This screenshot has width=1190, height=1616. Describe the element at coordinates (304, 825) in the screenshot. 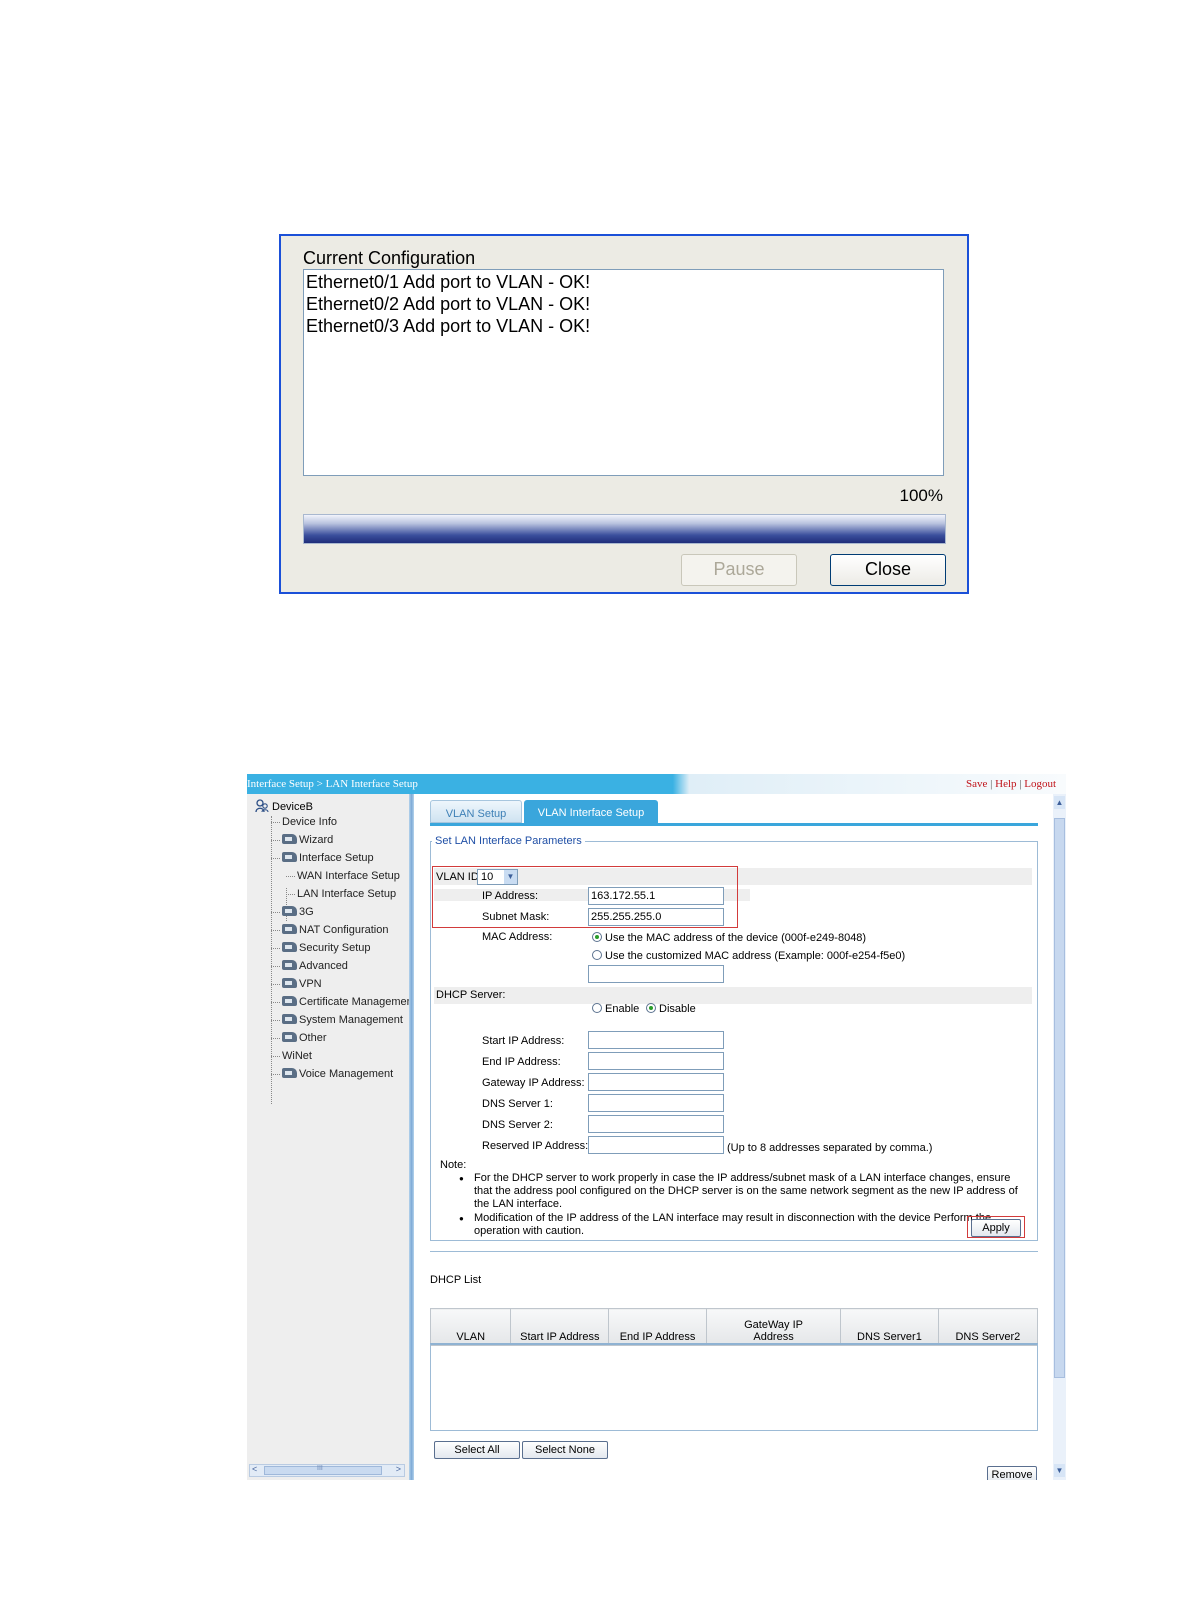

I see `nav-item-device-info: Device Info` at that location.